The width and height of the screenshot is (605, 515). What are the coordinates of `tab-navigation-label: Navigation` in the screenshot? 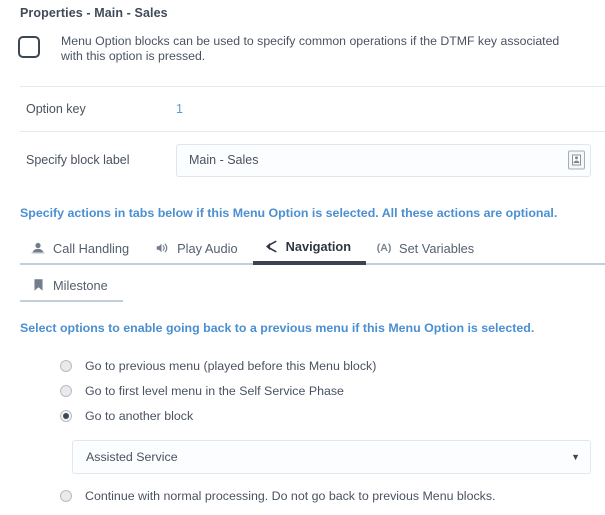 It's located at (318, 246).